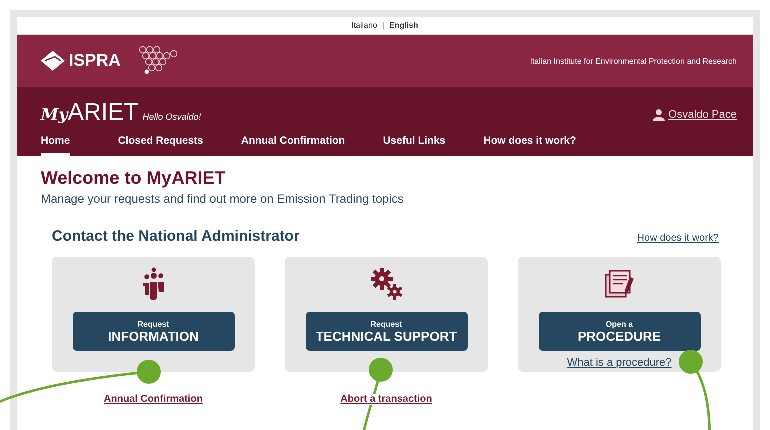 The image size is (770, 430). I want to click on section-title: Contact the National Administrator, so click(176, 236).